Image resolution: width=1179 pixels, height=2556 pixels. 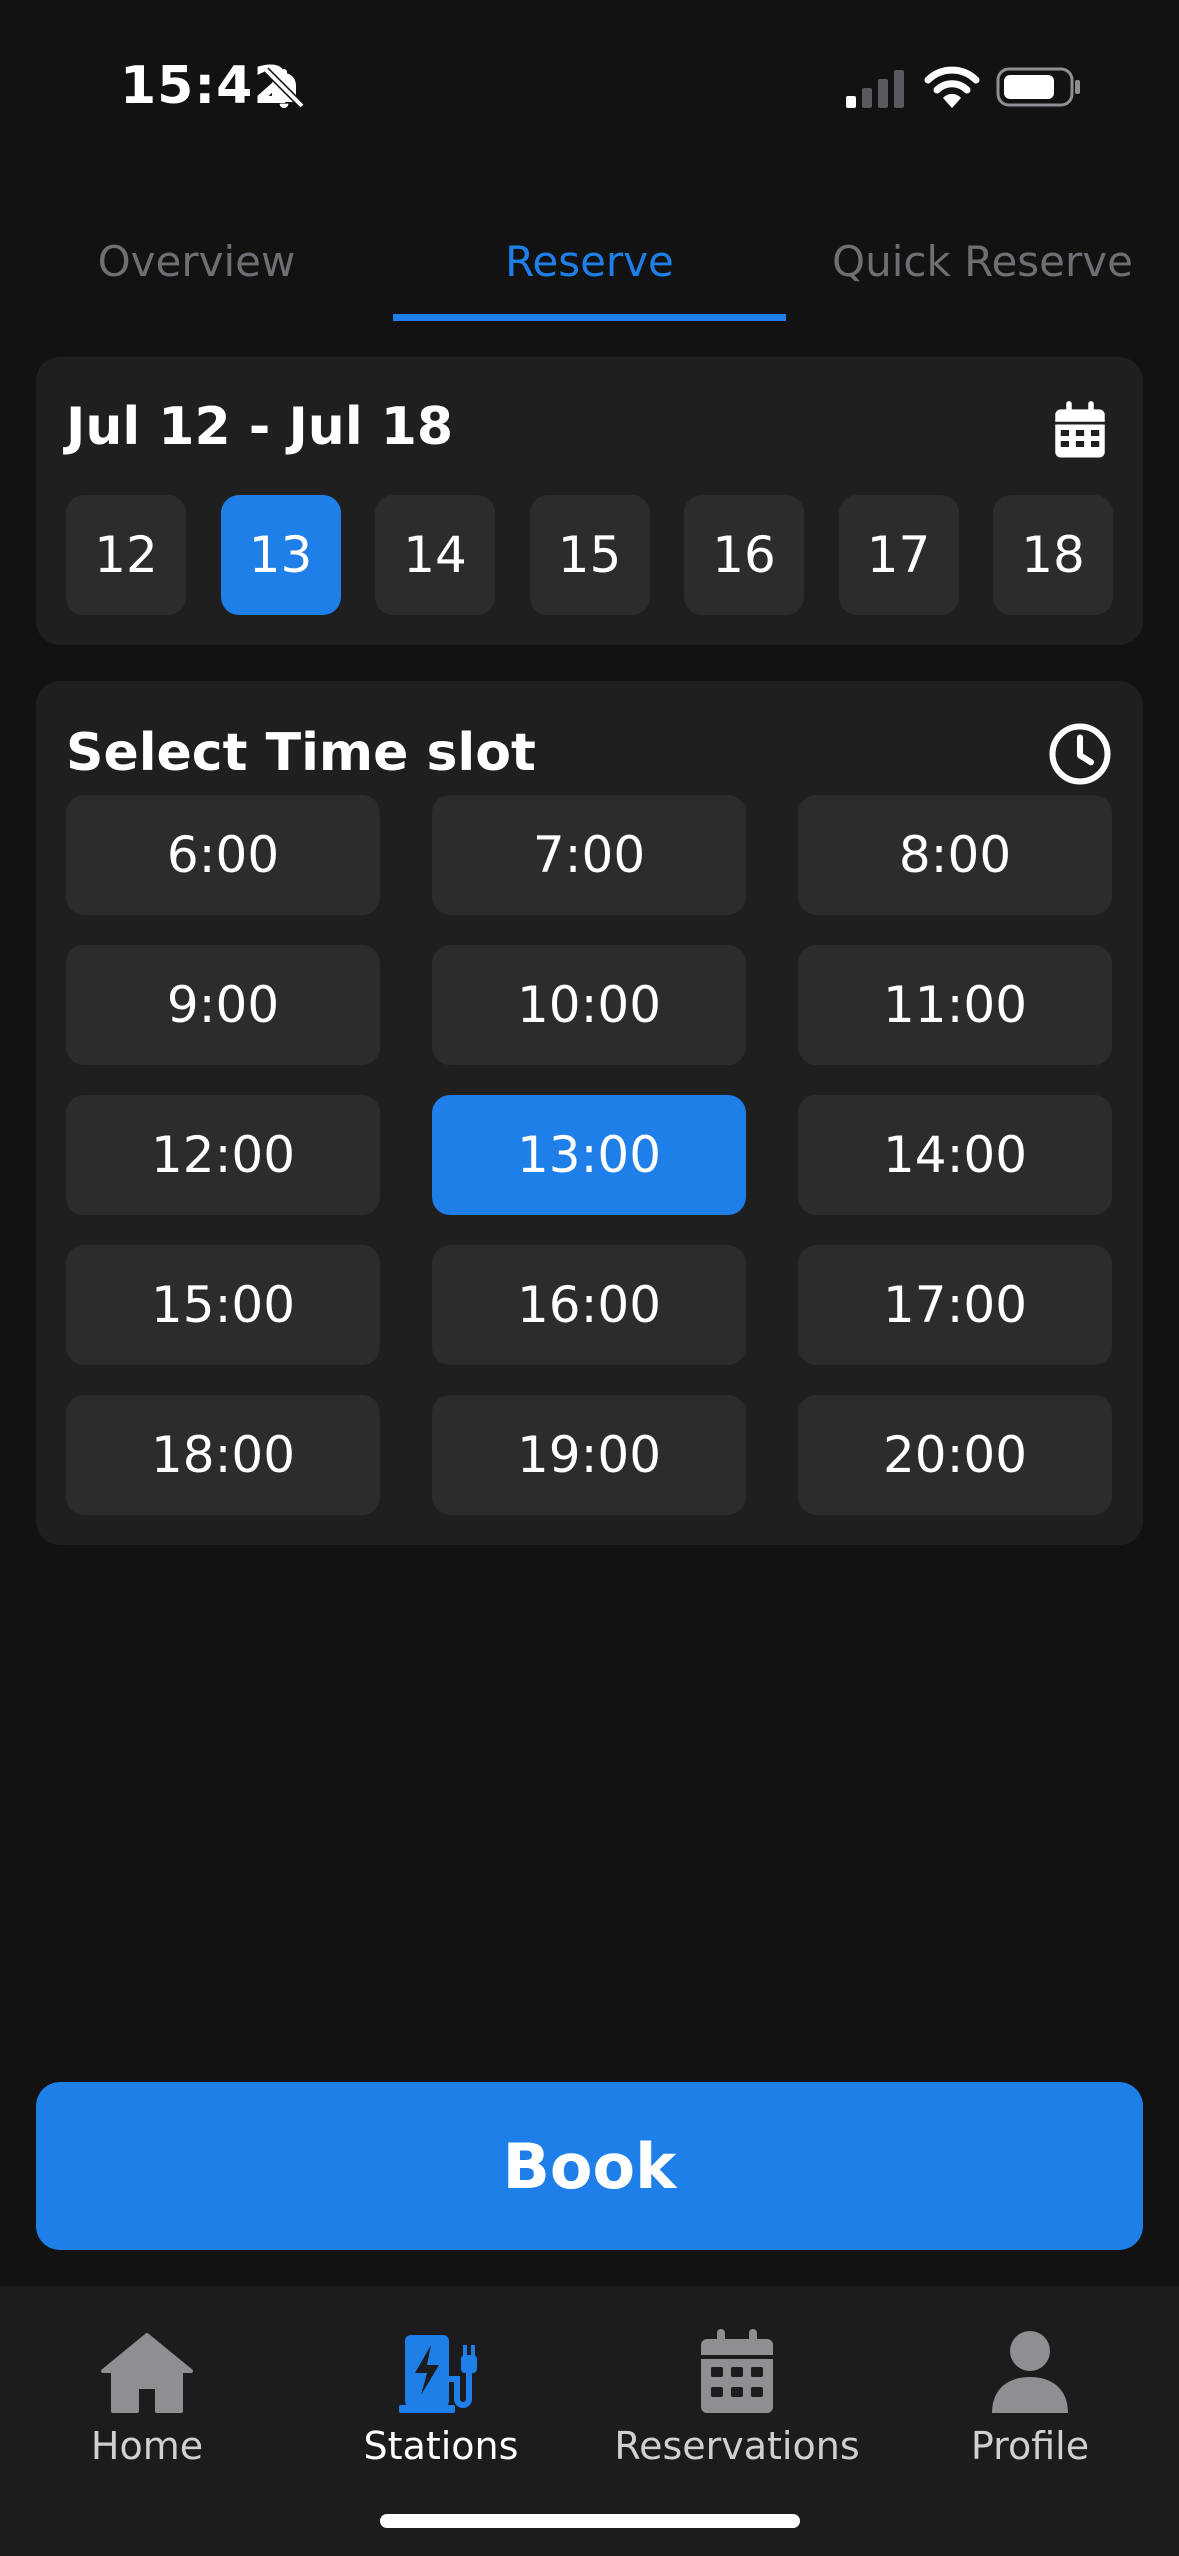 What do you see at coordinates (1030, 2372) in the screenshot?
I see `person-icon` at bounding box center [1030, 2372].